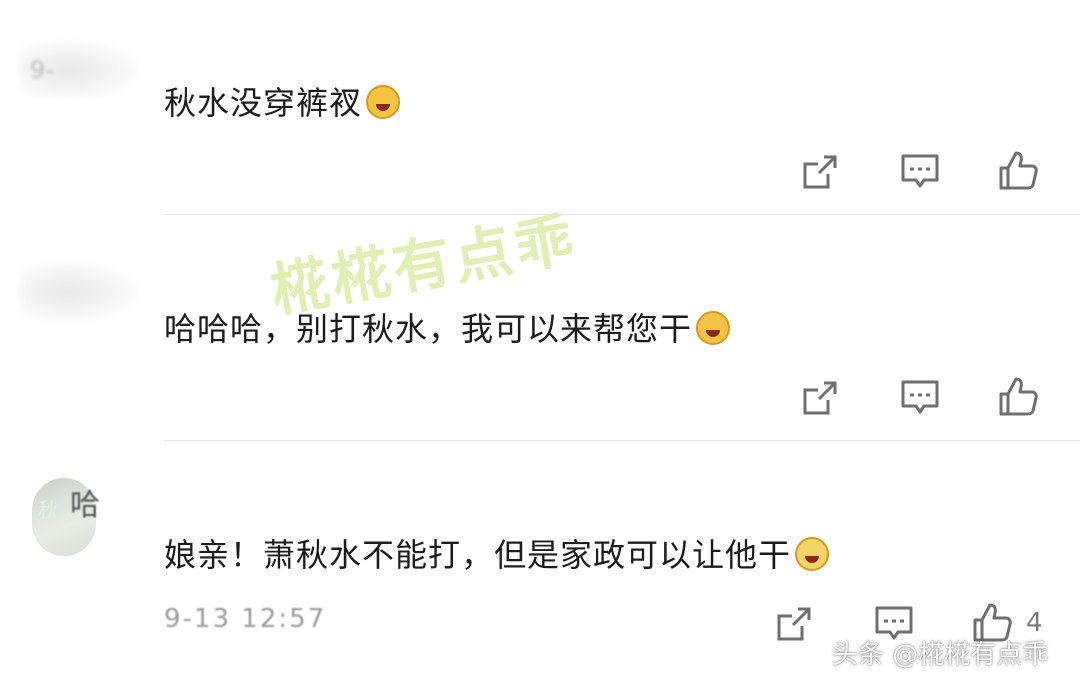 The image size is (1080, 684). I want to click on comment-text-3-label: 娘亲！萧秋水不能打，但是家政可以让他干, so click(478, 555).